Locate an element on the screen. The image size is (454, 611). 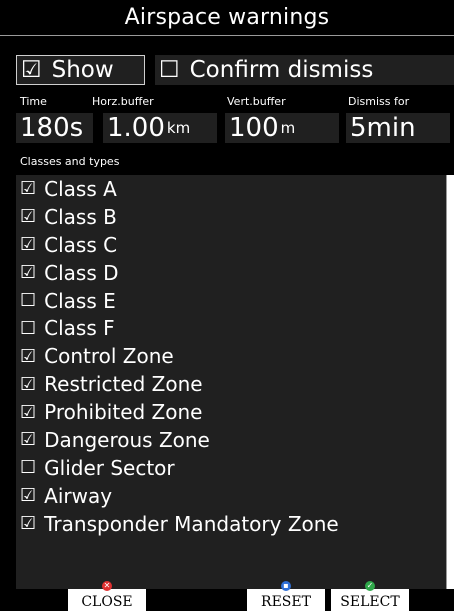
horz-buffer-unit: km is located at coordinates (178, 128).